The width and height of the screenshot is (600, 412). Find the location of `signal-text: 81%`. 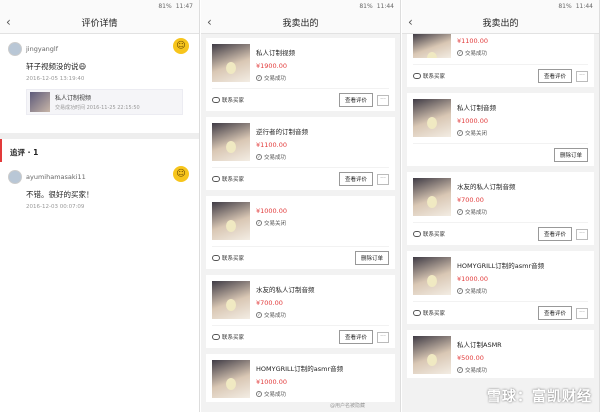

signal-text: 81% is located at coordinates (565, 6).